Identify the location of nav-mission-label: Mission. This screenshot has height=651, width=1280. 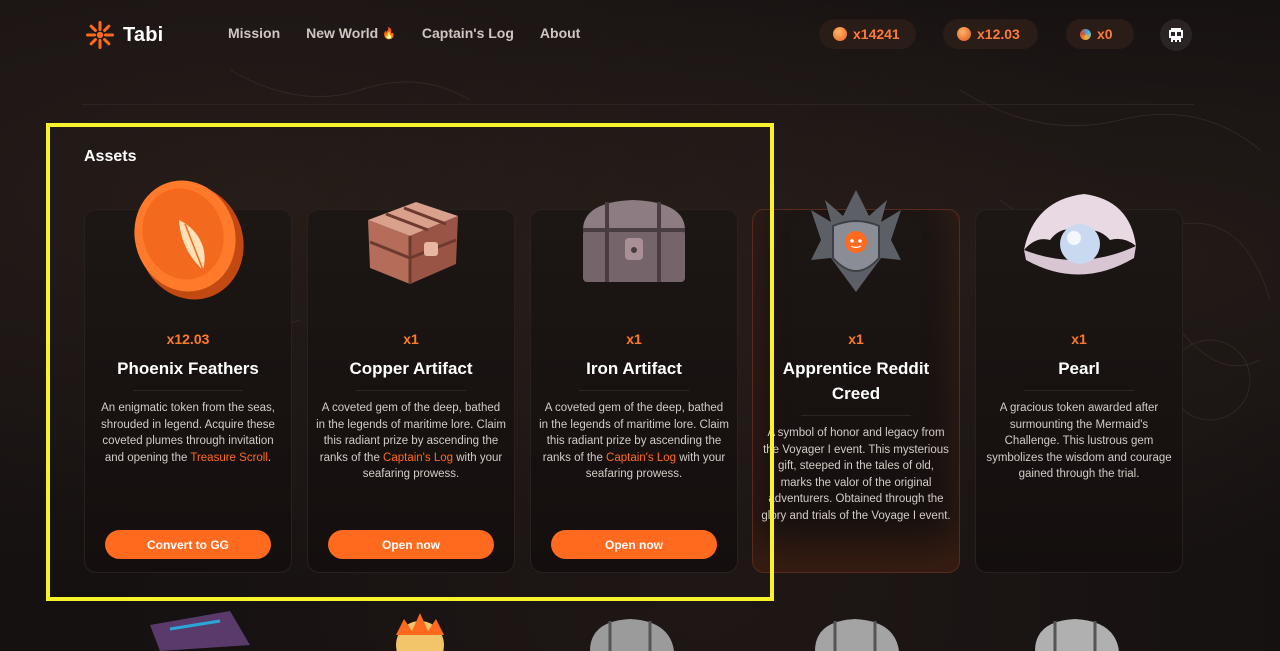
(254, 33).